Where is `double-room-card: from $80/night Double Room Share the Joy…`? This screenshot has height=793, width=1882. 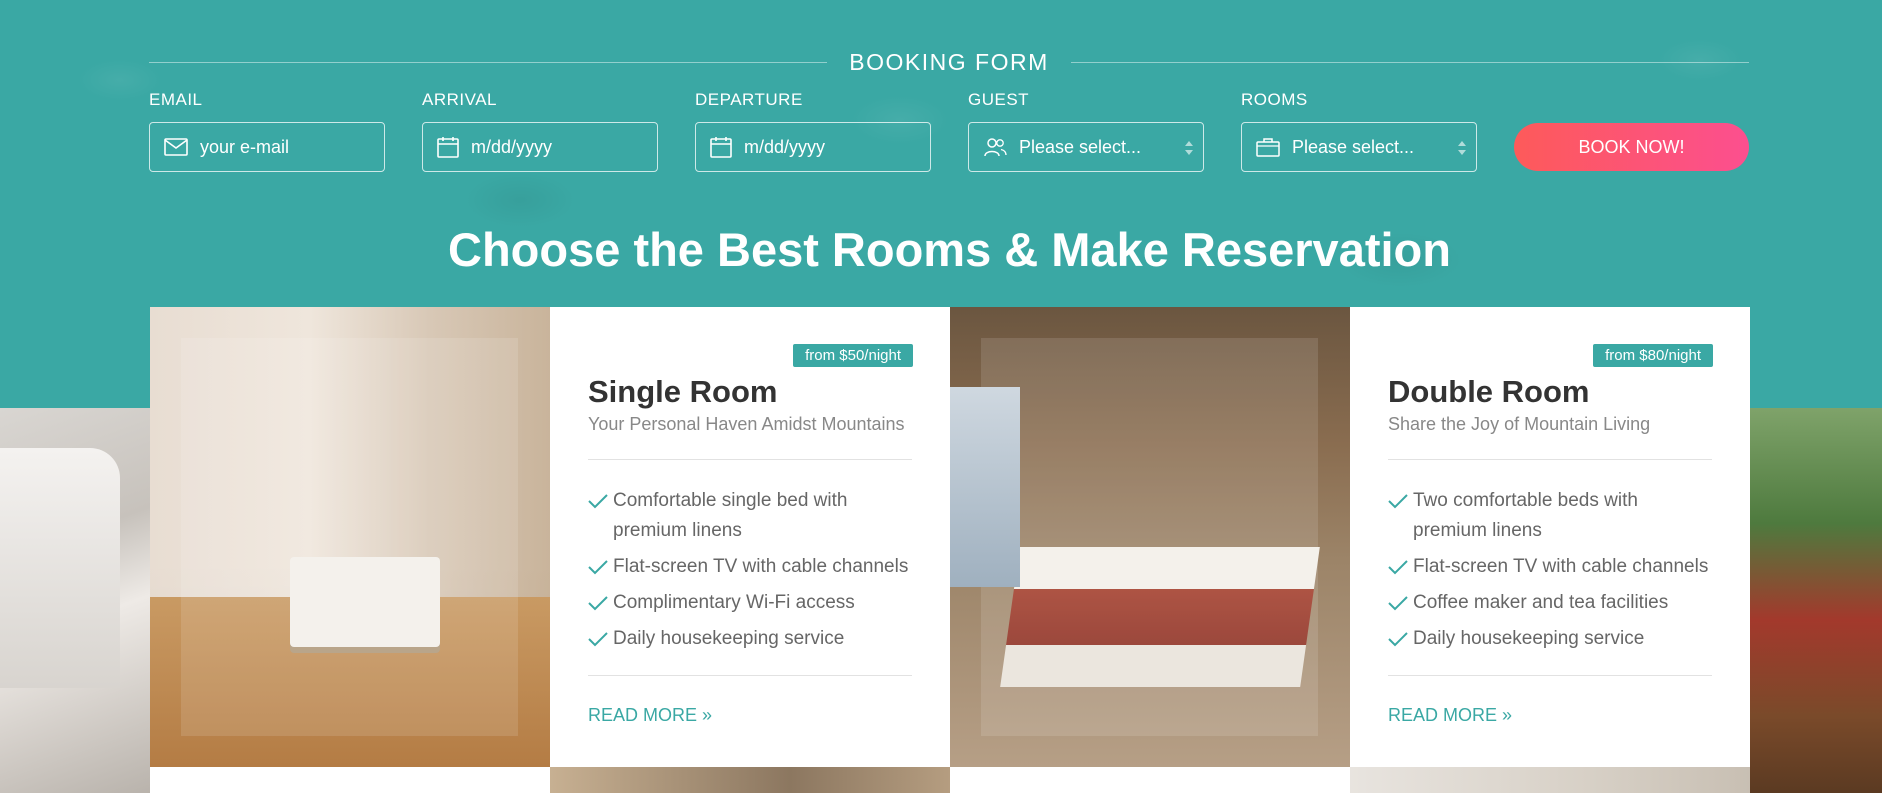
double-room-card: from $80/night Double Room Share the Joy… is located at coordinates (1550, 537).